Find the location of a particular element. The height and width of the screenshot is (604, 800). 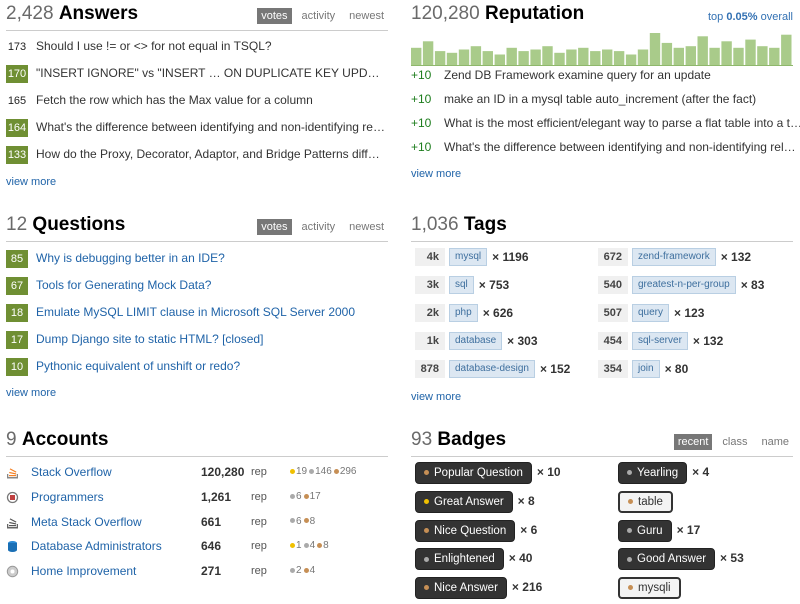

reputation-rank: top 0.05% overall is located at coordinates (750, 17).